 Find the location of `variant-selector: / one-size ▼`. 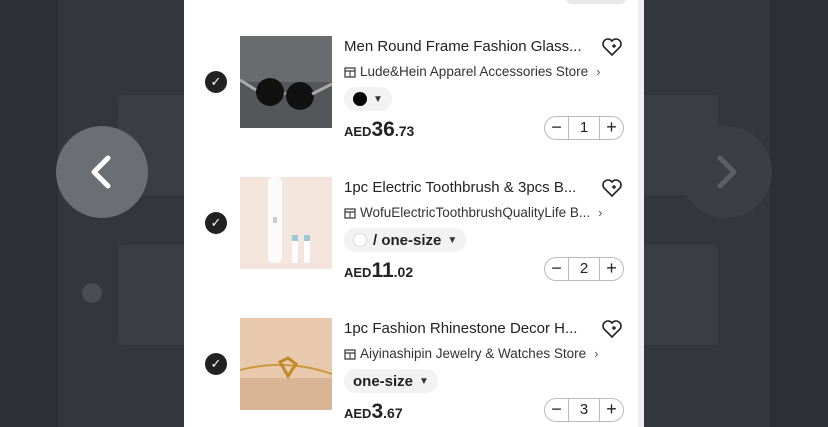

variant-selector: / one-size ▼ is located at coordinates (405, 240).